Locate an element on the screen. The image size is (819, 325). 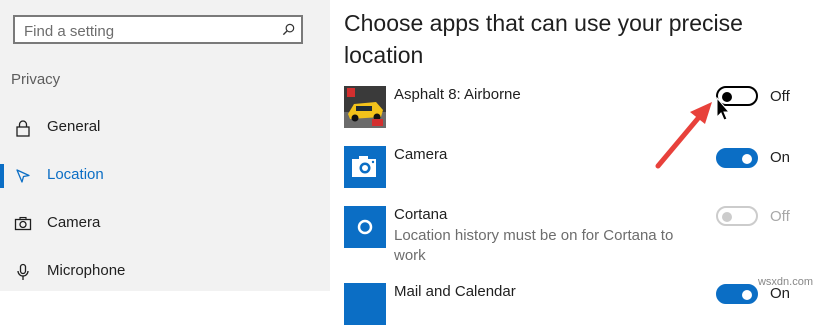
mail-calendar-app-icon is located at coordinates (365, 304).